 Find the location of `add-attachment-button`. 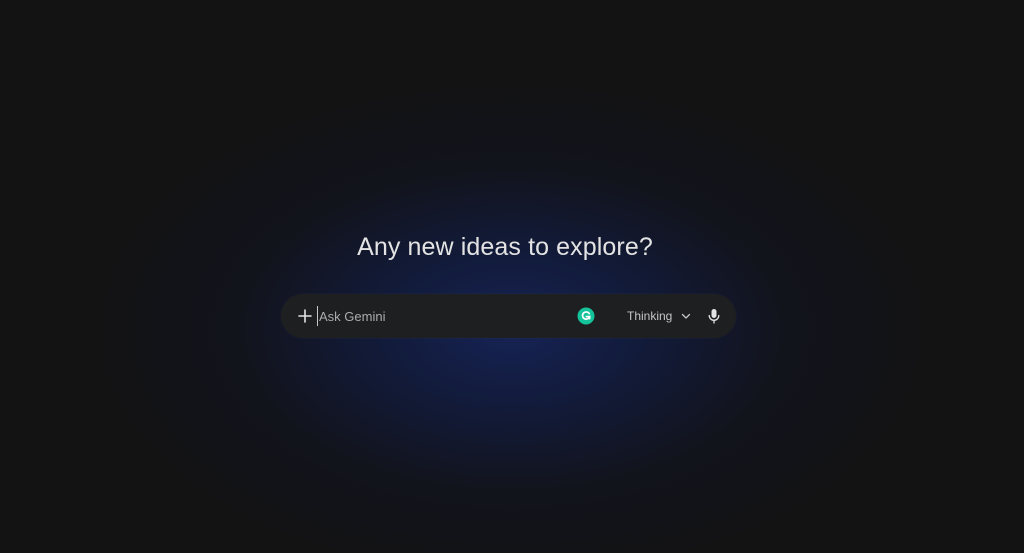

add-attachment-button is located at coordinates (305, 316).